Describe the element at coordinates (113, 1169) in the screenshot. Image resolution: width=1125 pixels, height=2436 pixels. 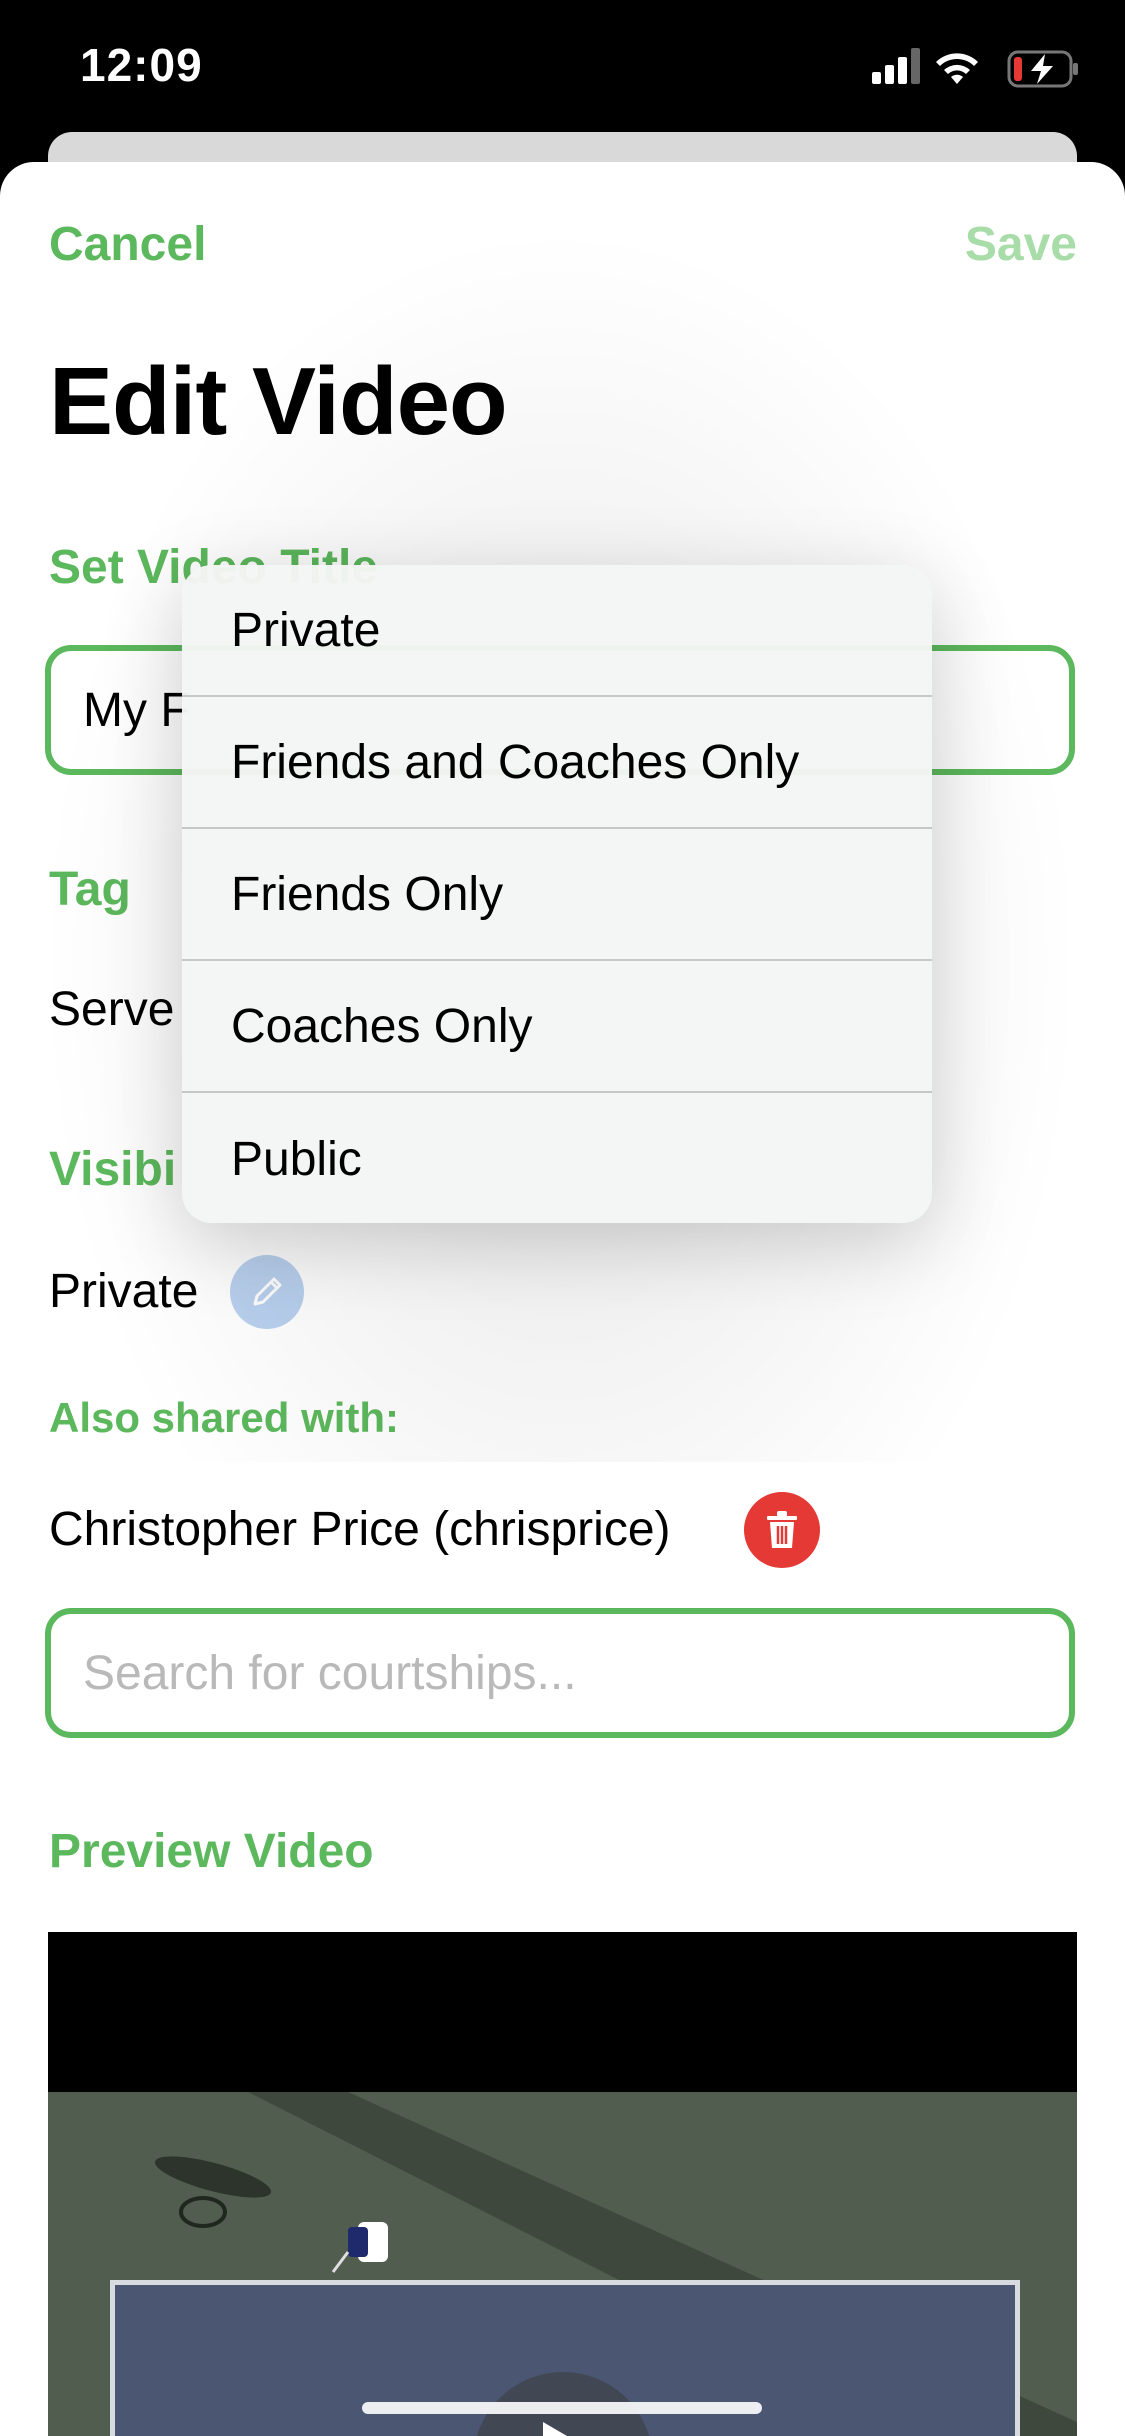
I see `visibility-label: Visibi` at that location.